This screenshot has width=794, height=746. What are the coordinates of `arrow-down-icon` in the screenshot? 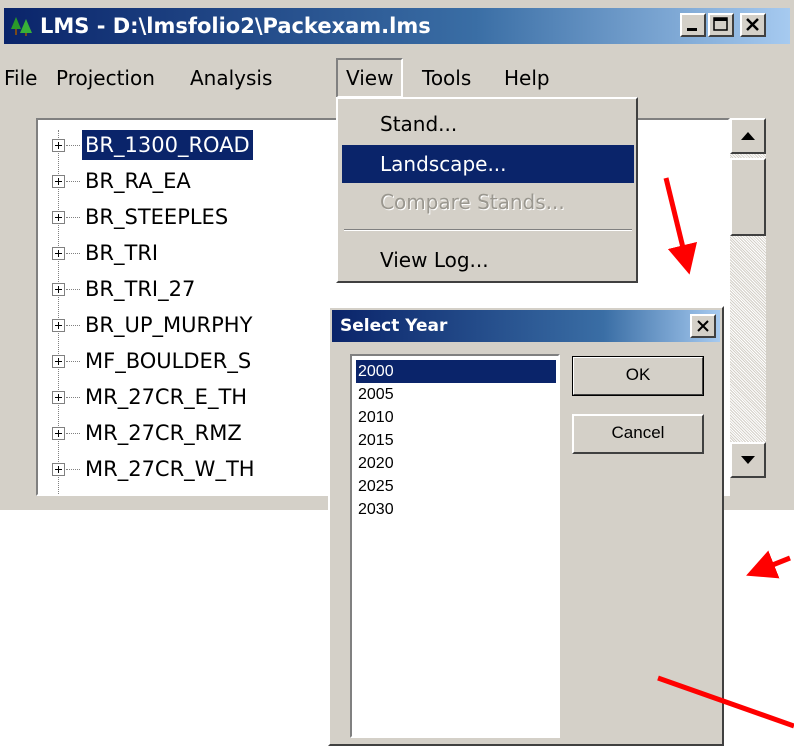 It's located at (748, 460).